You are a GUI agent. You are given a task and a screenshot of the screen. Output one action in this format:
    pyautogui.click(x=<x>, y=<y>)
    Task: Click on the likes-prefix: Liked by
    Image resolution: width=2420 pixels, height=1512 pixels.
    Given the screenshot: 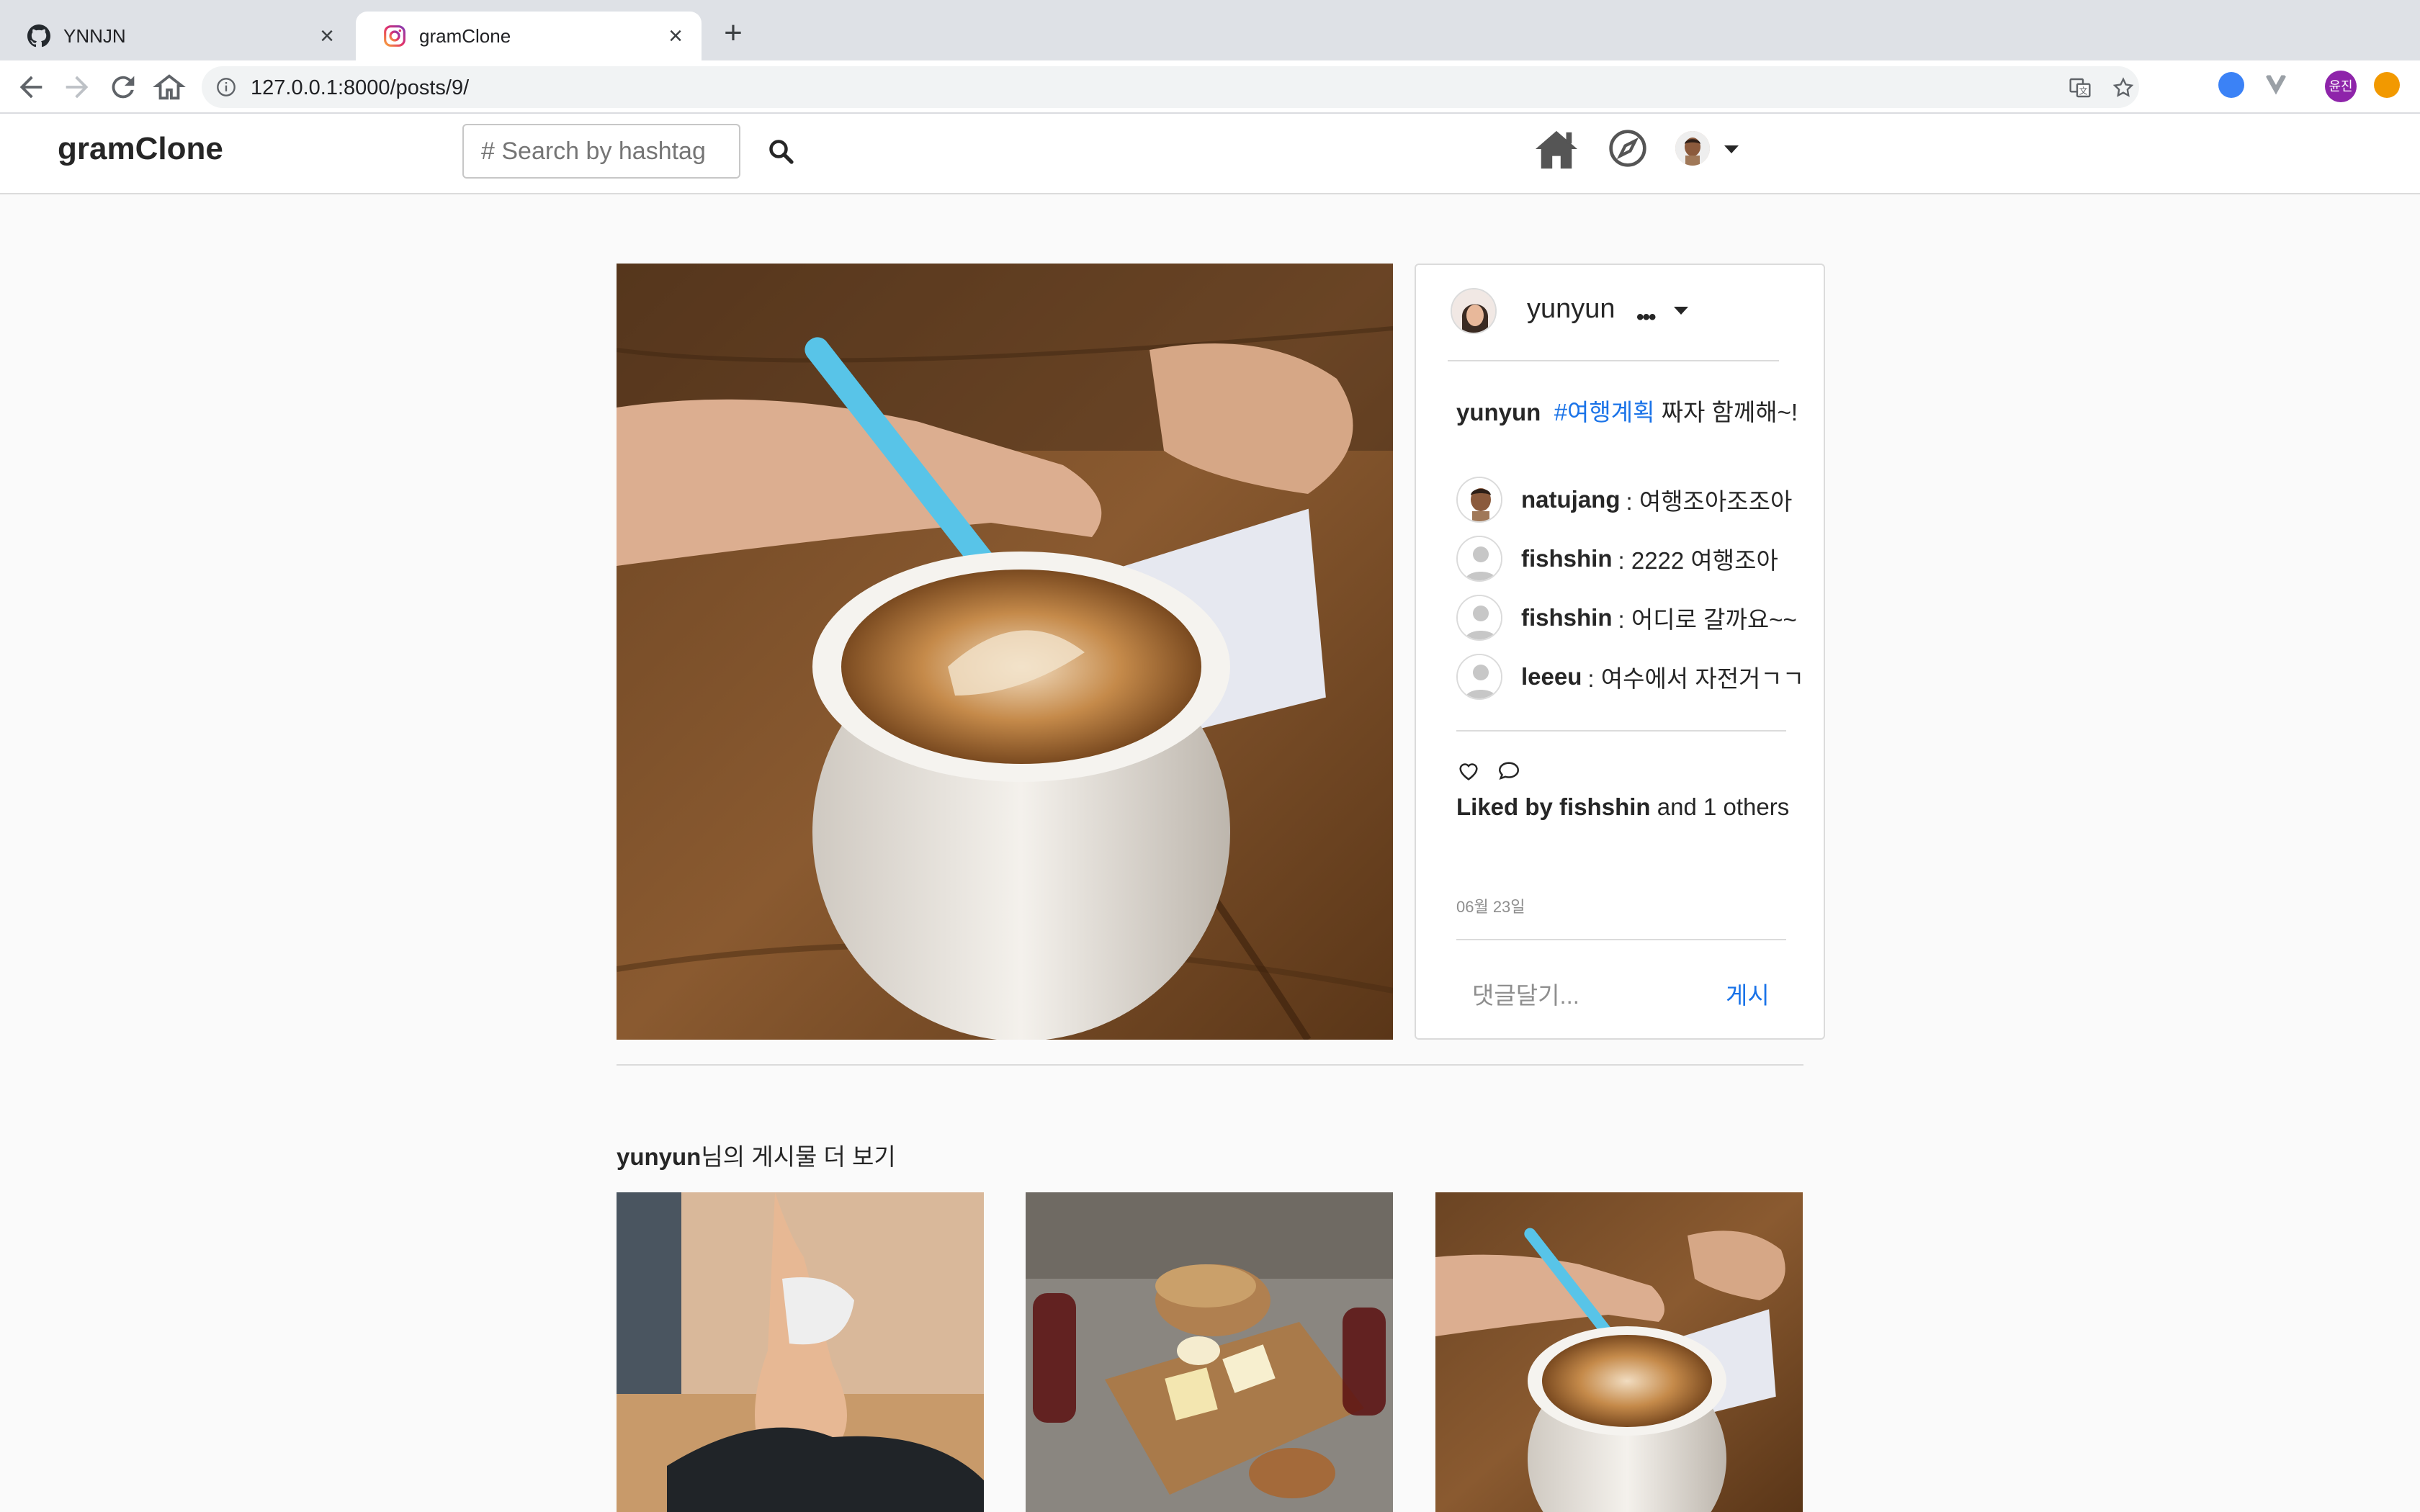 What is the action you would take?
    pyautogui.click(x=1505, y=806)
    